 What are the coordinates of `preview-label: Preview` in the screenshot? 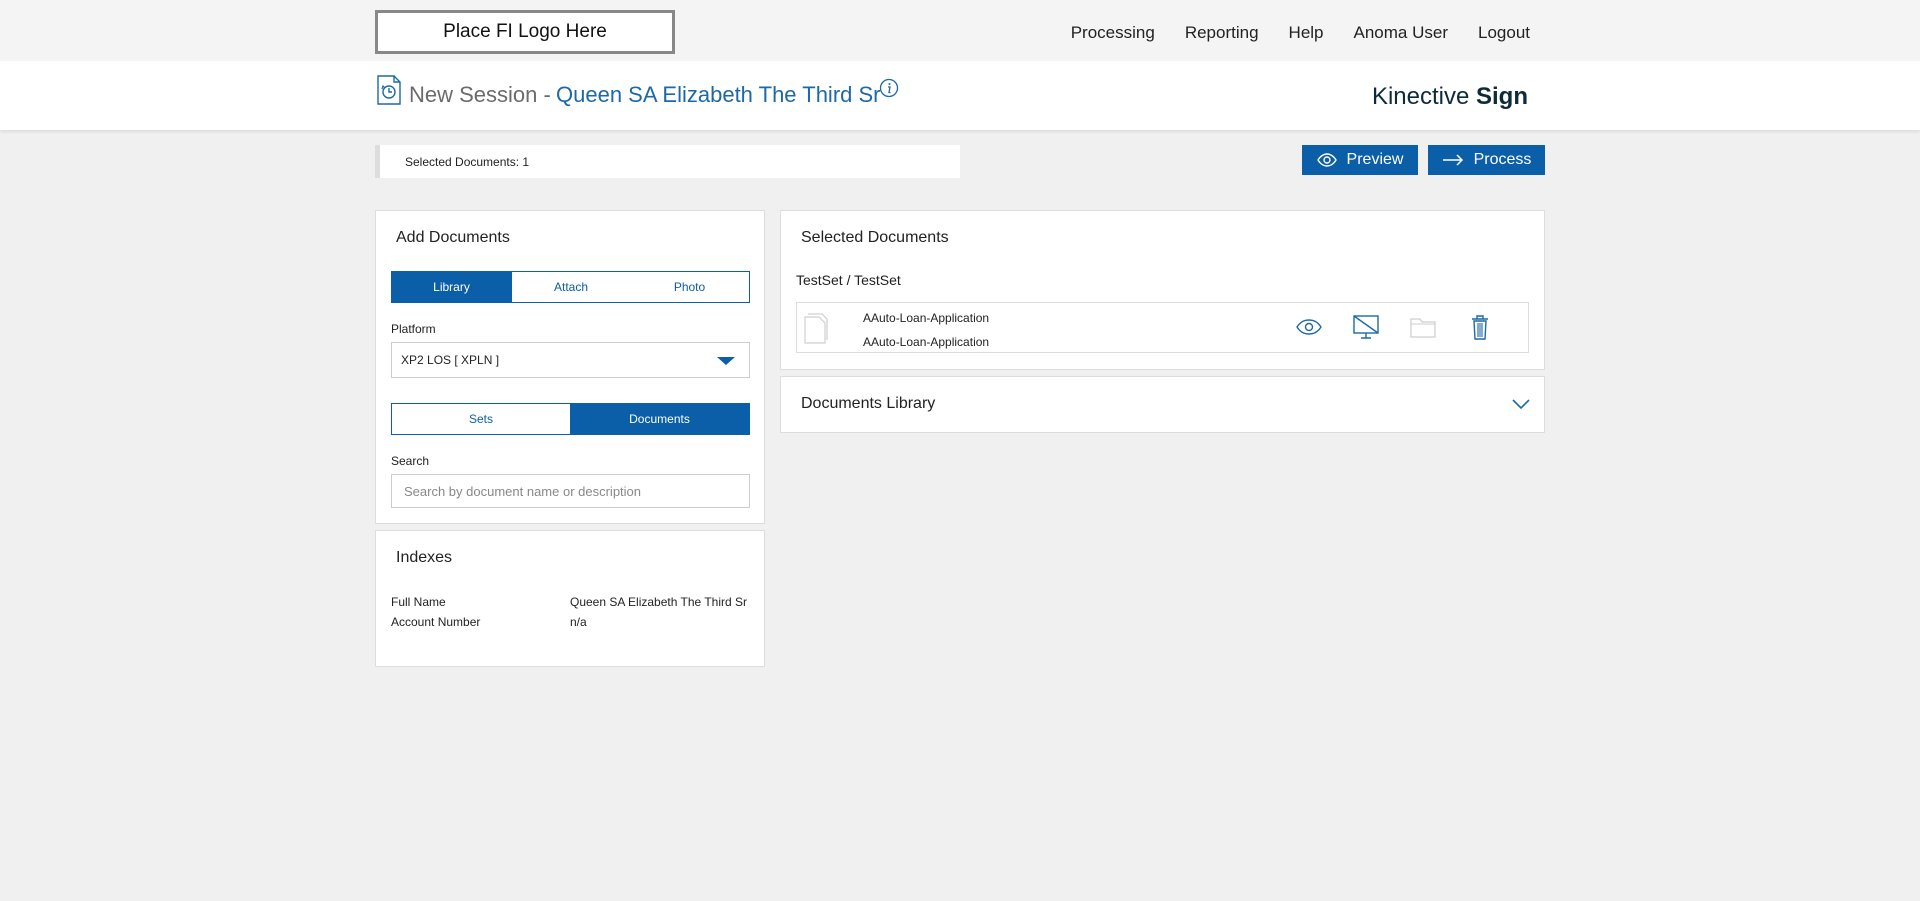 It's located at (1375, 159).